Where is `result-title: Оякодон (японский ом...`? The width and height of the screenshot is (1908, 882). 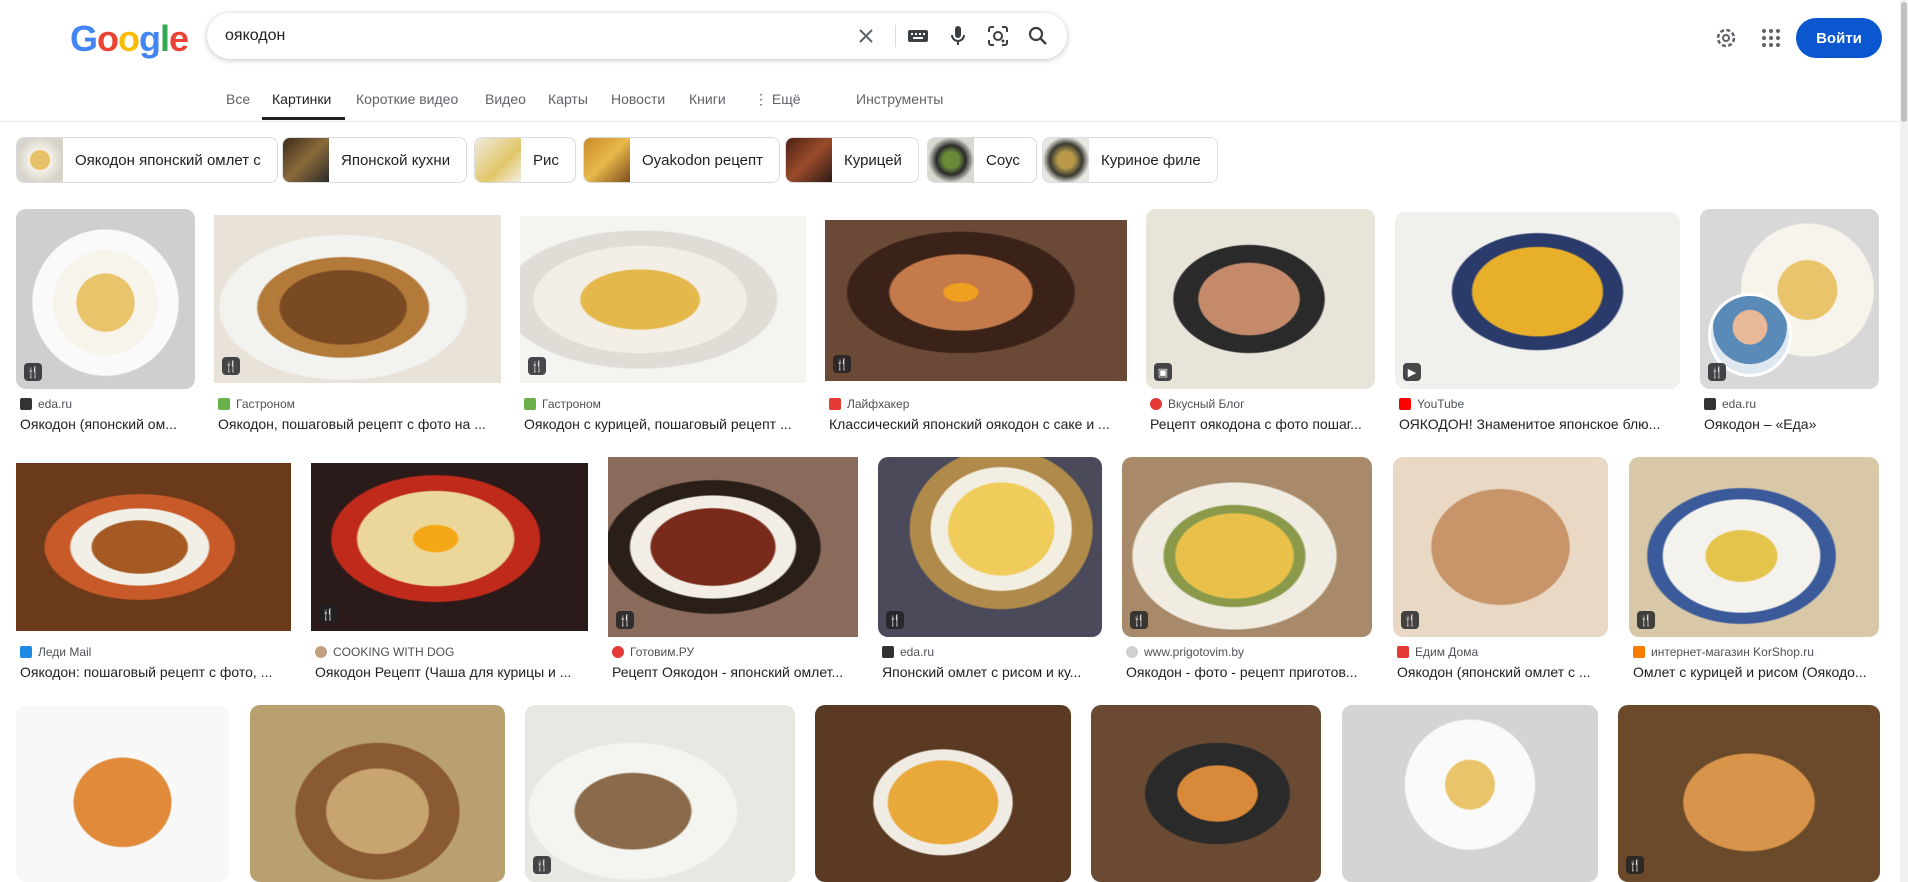
result-title: Оякодон (японский ом... is located at coordinates (106, 424).